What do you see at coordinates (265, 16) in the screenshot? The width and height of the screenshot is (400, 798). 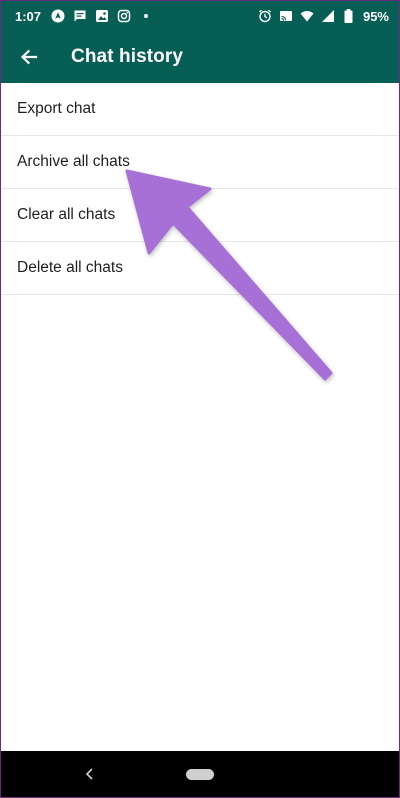 I see `alarm-icon` at bounding box center [265, 16].